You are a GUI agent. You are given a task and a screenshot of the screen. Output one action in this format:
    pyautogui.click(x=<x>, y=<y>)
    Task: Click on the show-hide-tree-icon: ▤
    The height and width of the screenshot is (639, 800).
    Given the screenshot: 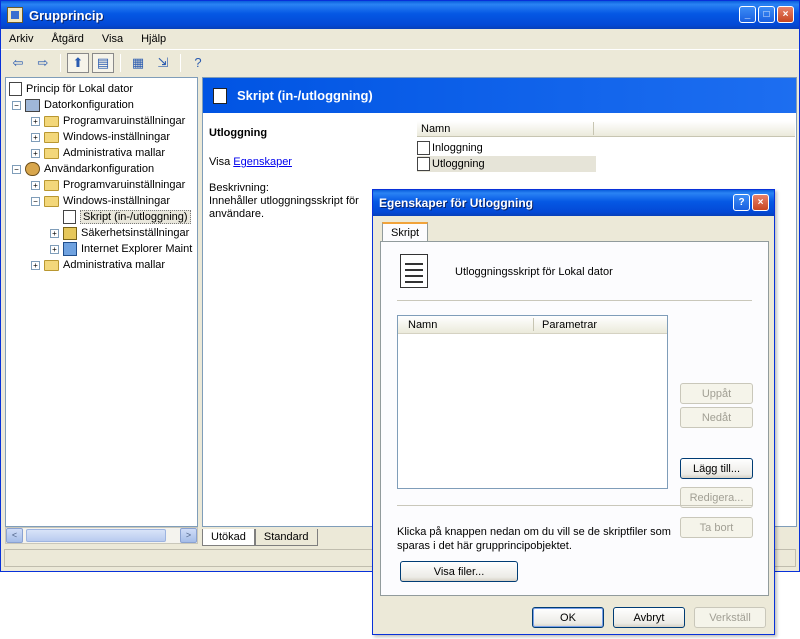 What is the action you would take?
    pyautogui.click(x=103, y=62)
    